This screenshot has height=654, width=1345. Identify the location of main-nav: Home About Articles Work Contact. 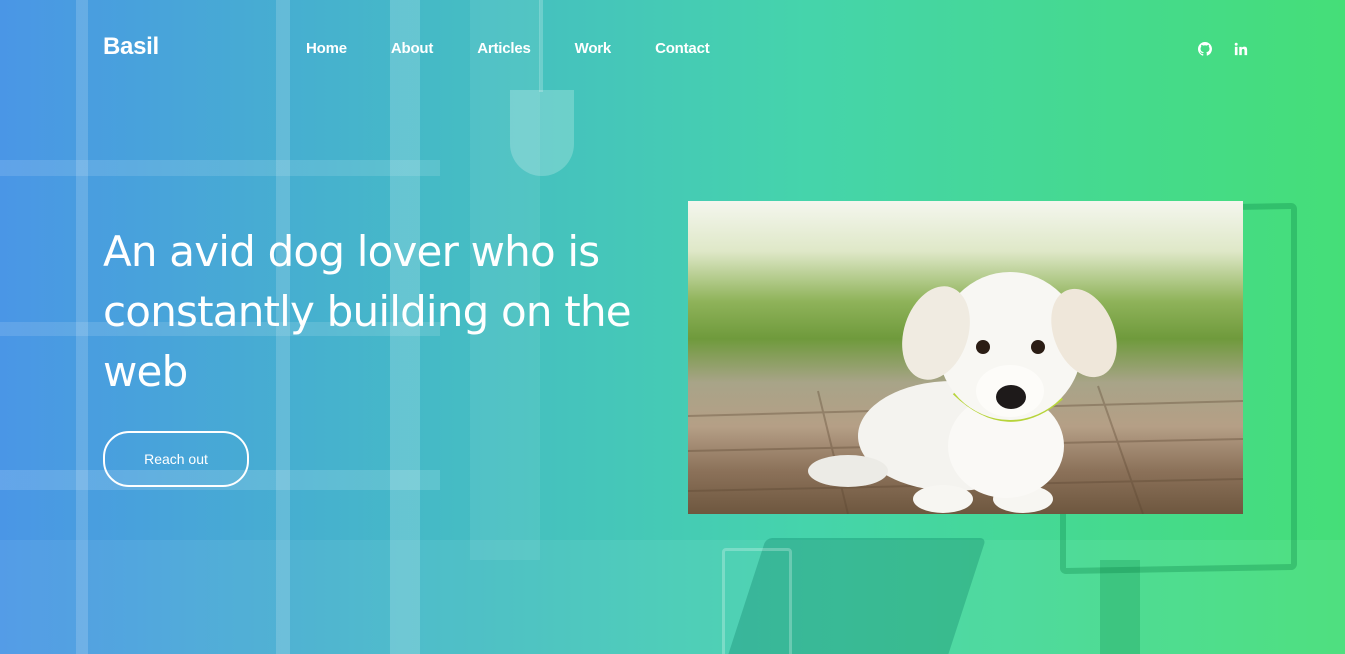
(508, 48).